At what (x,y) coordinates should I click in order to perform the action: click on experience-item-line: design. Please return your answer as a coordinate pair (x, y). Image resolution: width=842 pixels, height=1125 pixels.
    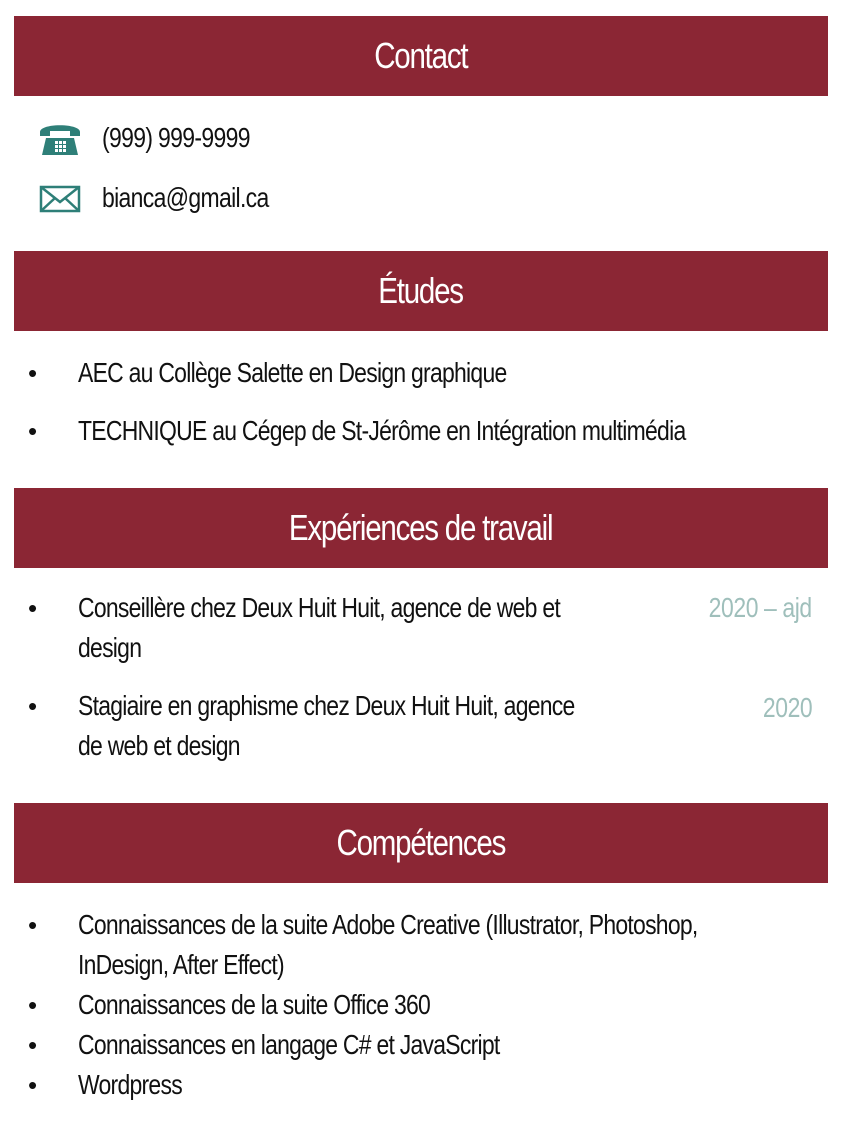
    Looking at the image, I should click on (110, 647).